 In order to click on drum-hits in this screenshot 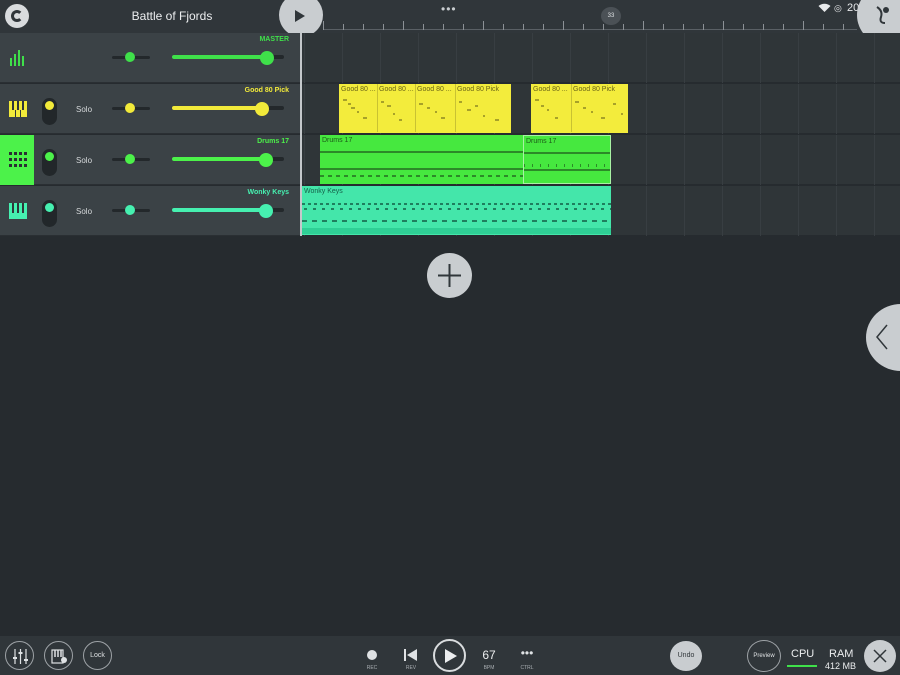, I will do `click(567, 165)`.